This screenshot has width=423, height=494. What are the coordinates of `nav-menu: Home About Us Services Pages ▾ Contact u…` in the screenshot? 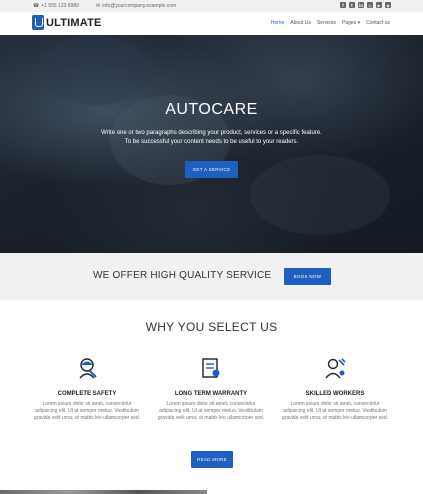 It's located at (330, 23).